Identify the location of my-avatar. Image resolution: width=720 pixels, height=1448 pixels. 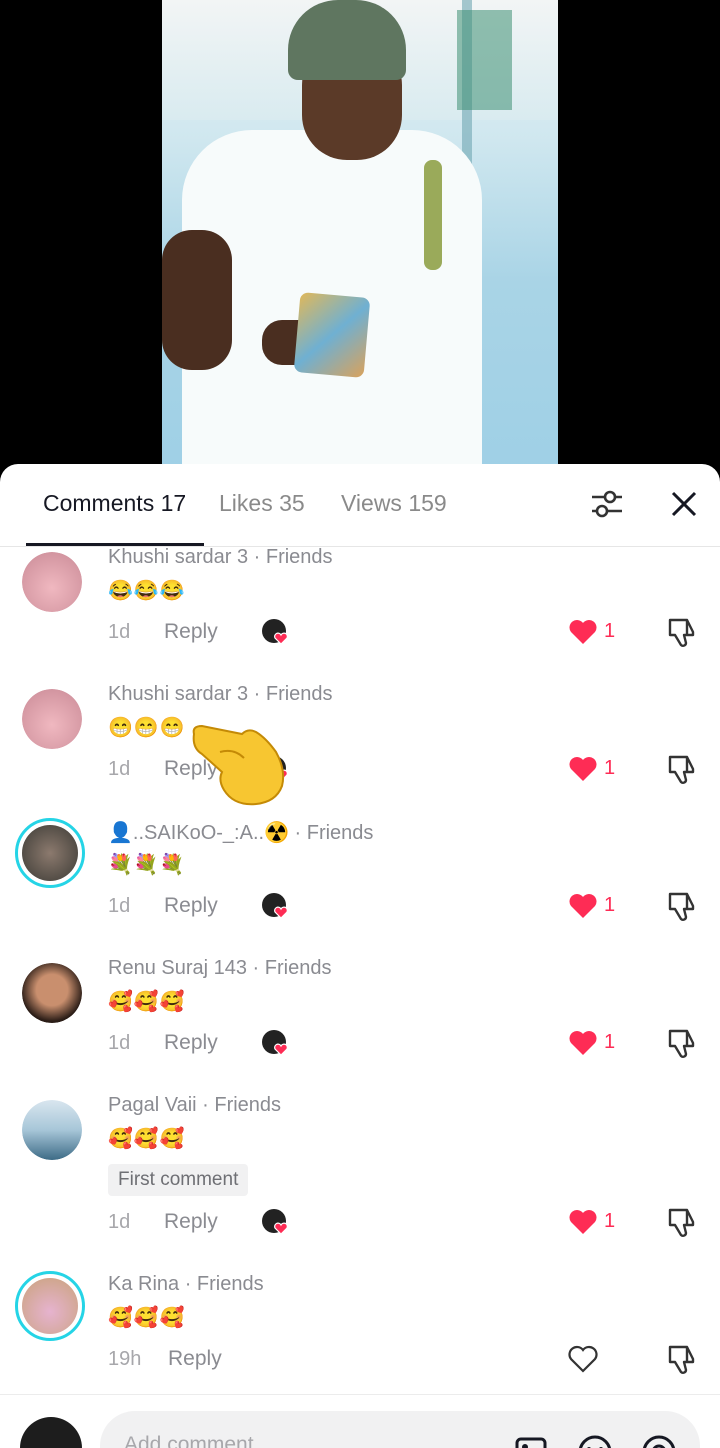
(51, 1432).